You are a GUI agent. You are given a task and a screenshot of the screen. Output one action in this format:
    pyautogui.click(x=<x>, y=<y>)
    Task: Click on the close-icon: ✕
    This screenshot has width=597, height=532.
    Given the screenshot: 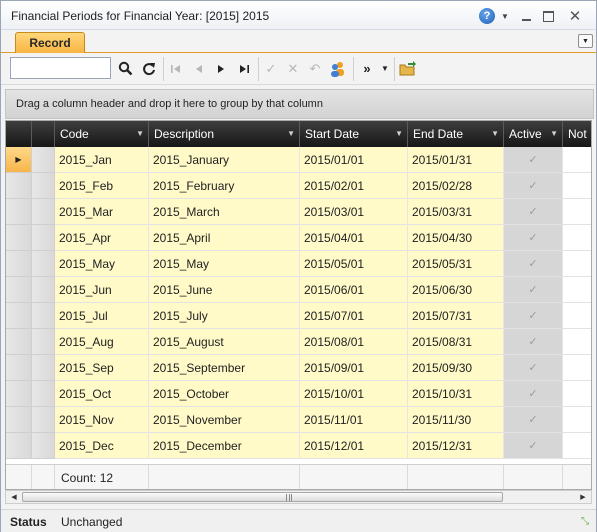 What is the action you would take?
    pyautogui.click(x=575, y=16)
    